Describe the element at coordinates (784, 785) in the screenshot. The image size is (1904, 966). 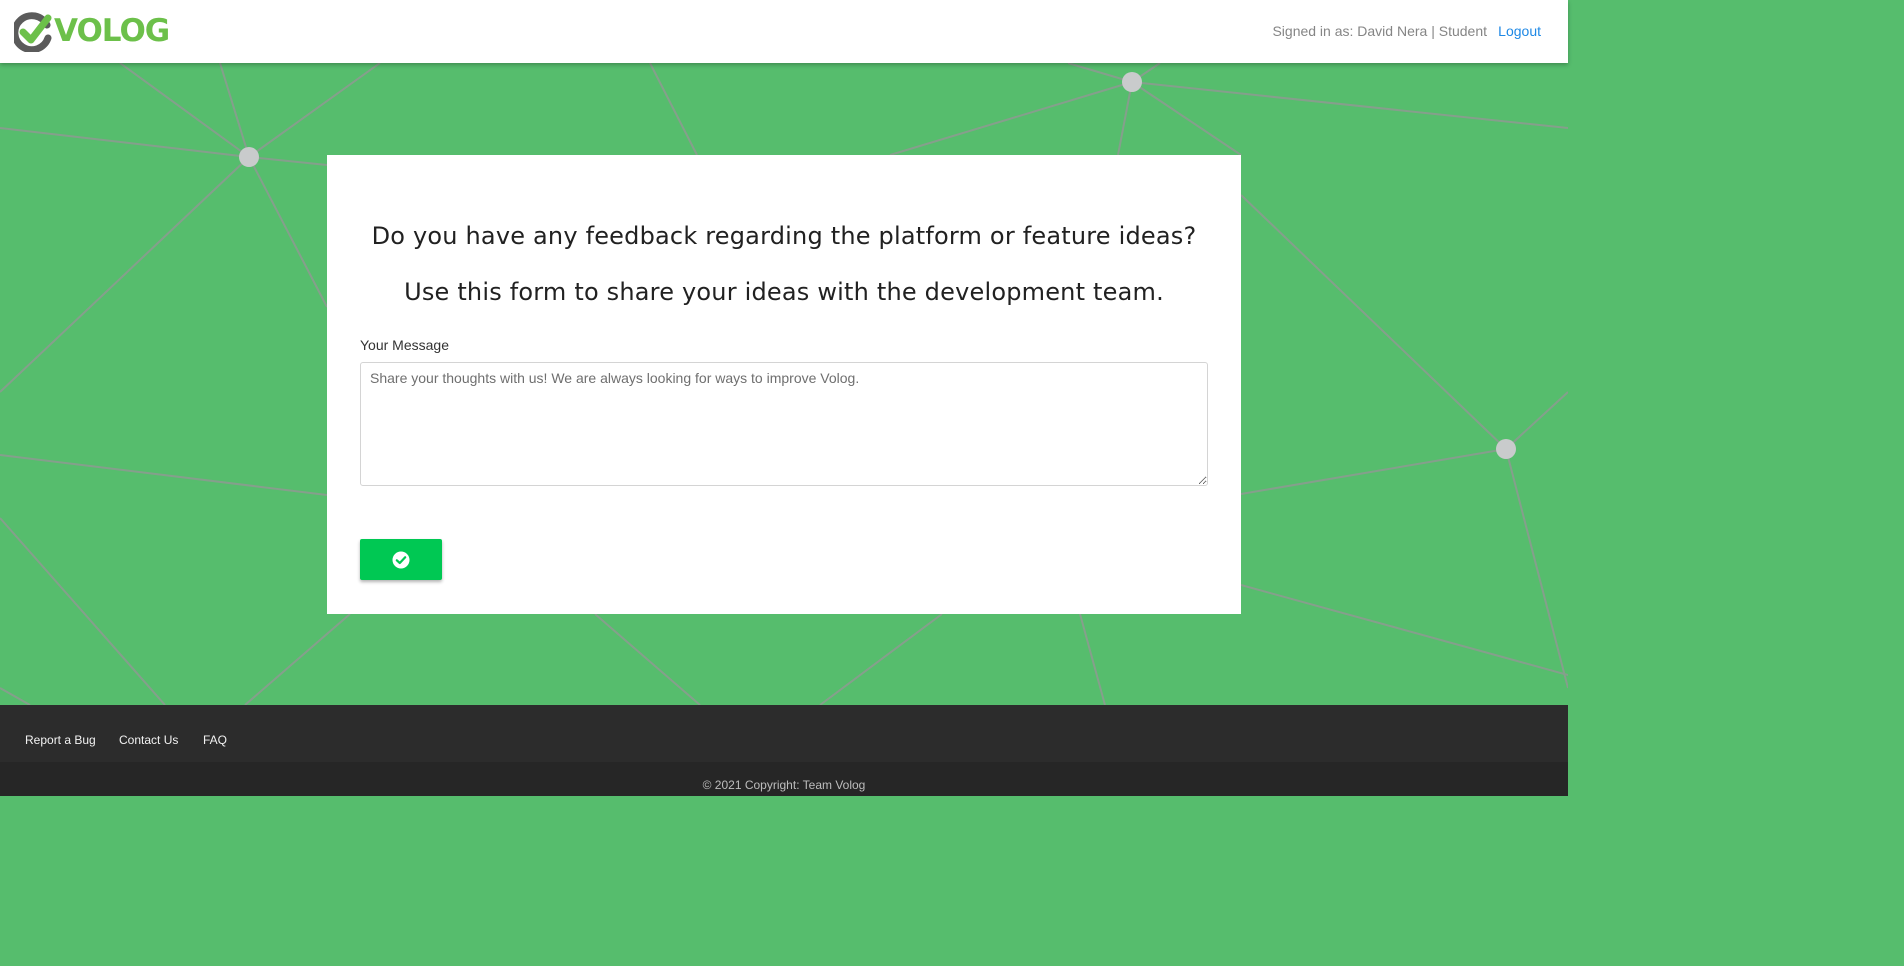
I see `copyright-text: © 2021 Copyright: Team Volog` at that location.